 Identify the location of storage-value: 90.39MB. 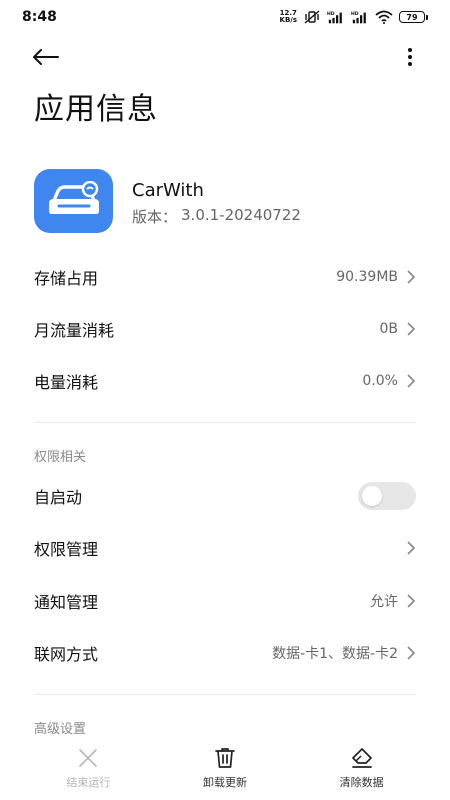
(367, 277).